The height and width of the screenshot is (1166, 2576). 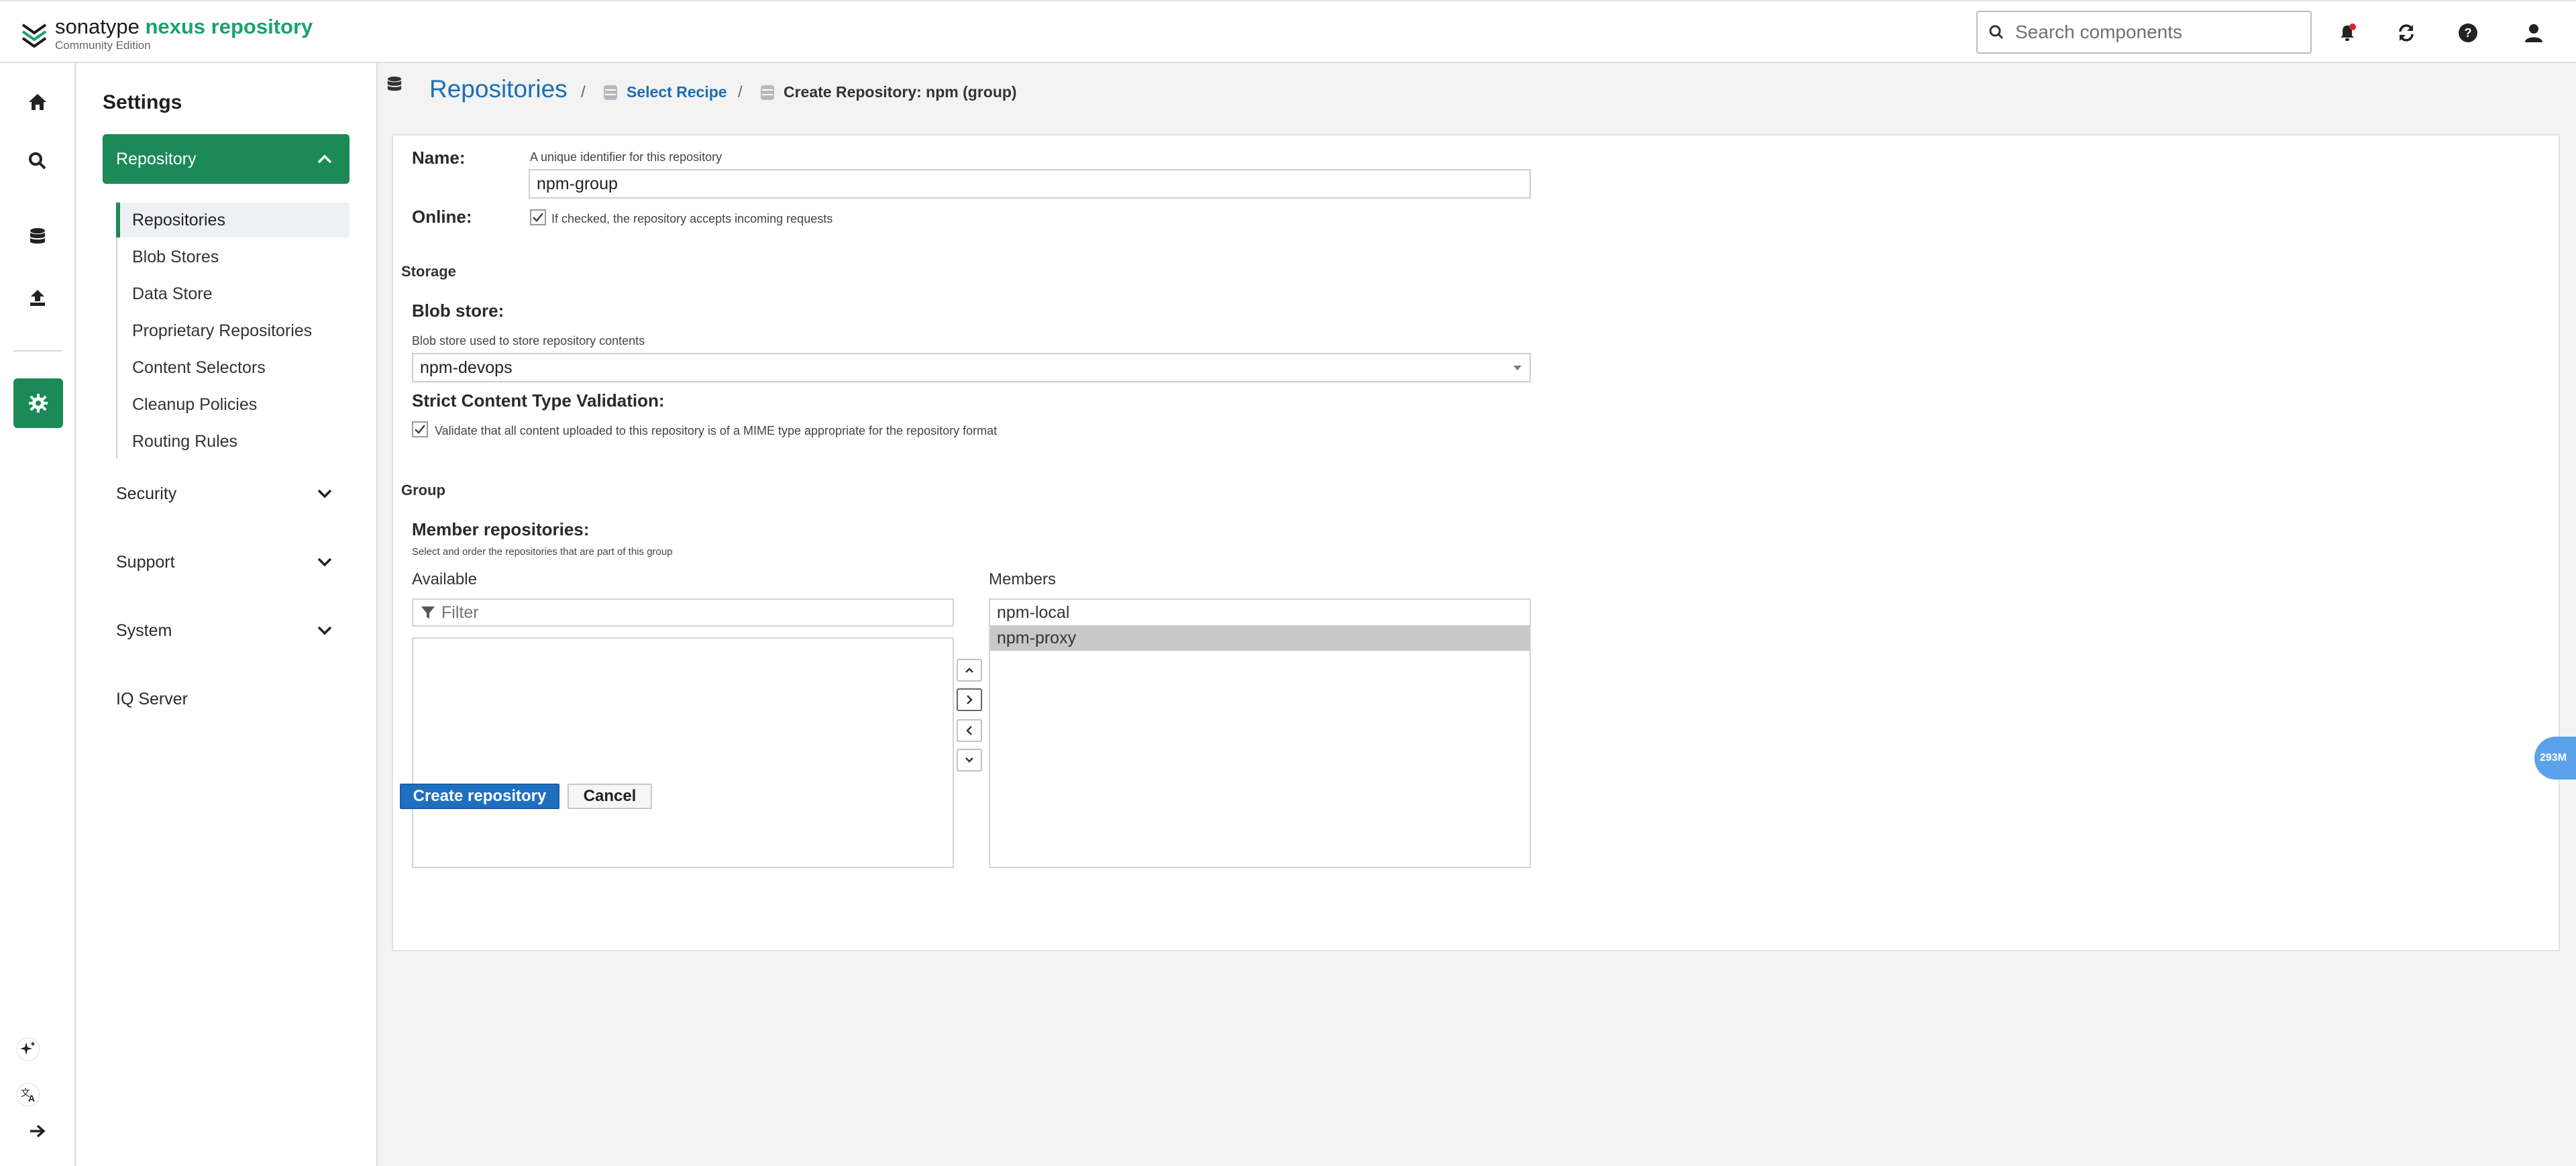 What do you see at coordinates (2347, 33) in the screenshot?
I see `bell-icon` at bounding box center [2347, 33].